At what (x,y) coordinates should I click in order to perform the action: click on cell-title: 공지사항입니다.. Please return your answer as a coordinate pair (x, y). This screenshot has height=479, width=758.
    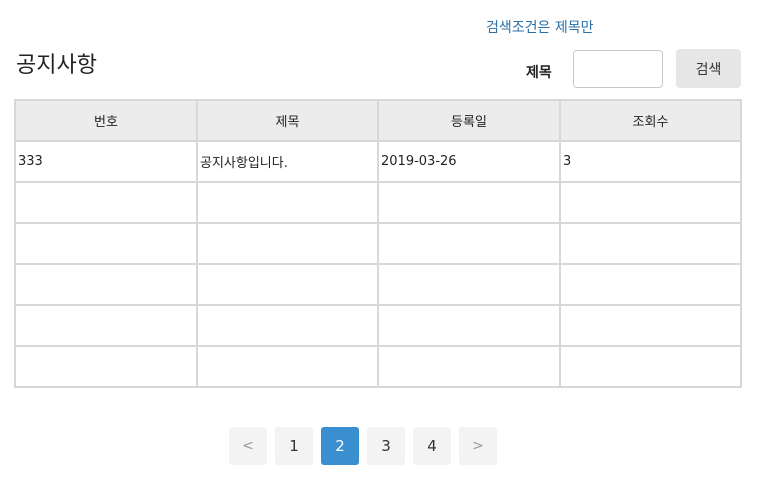
    Looking at the image, I should click on (287, 161).